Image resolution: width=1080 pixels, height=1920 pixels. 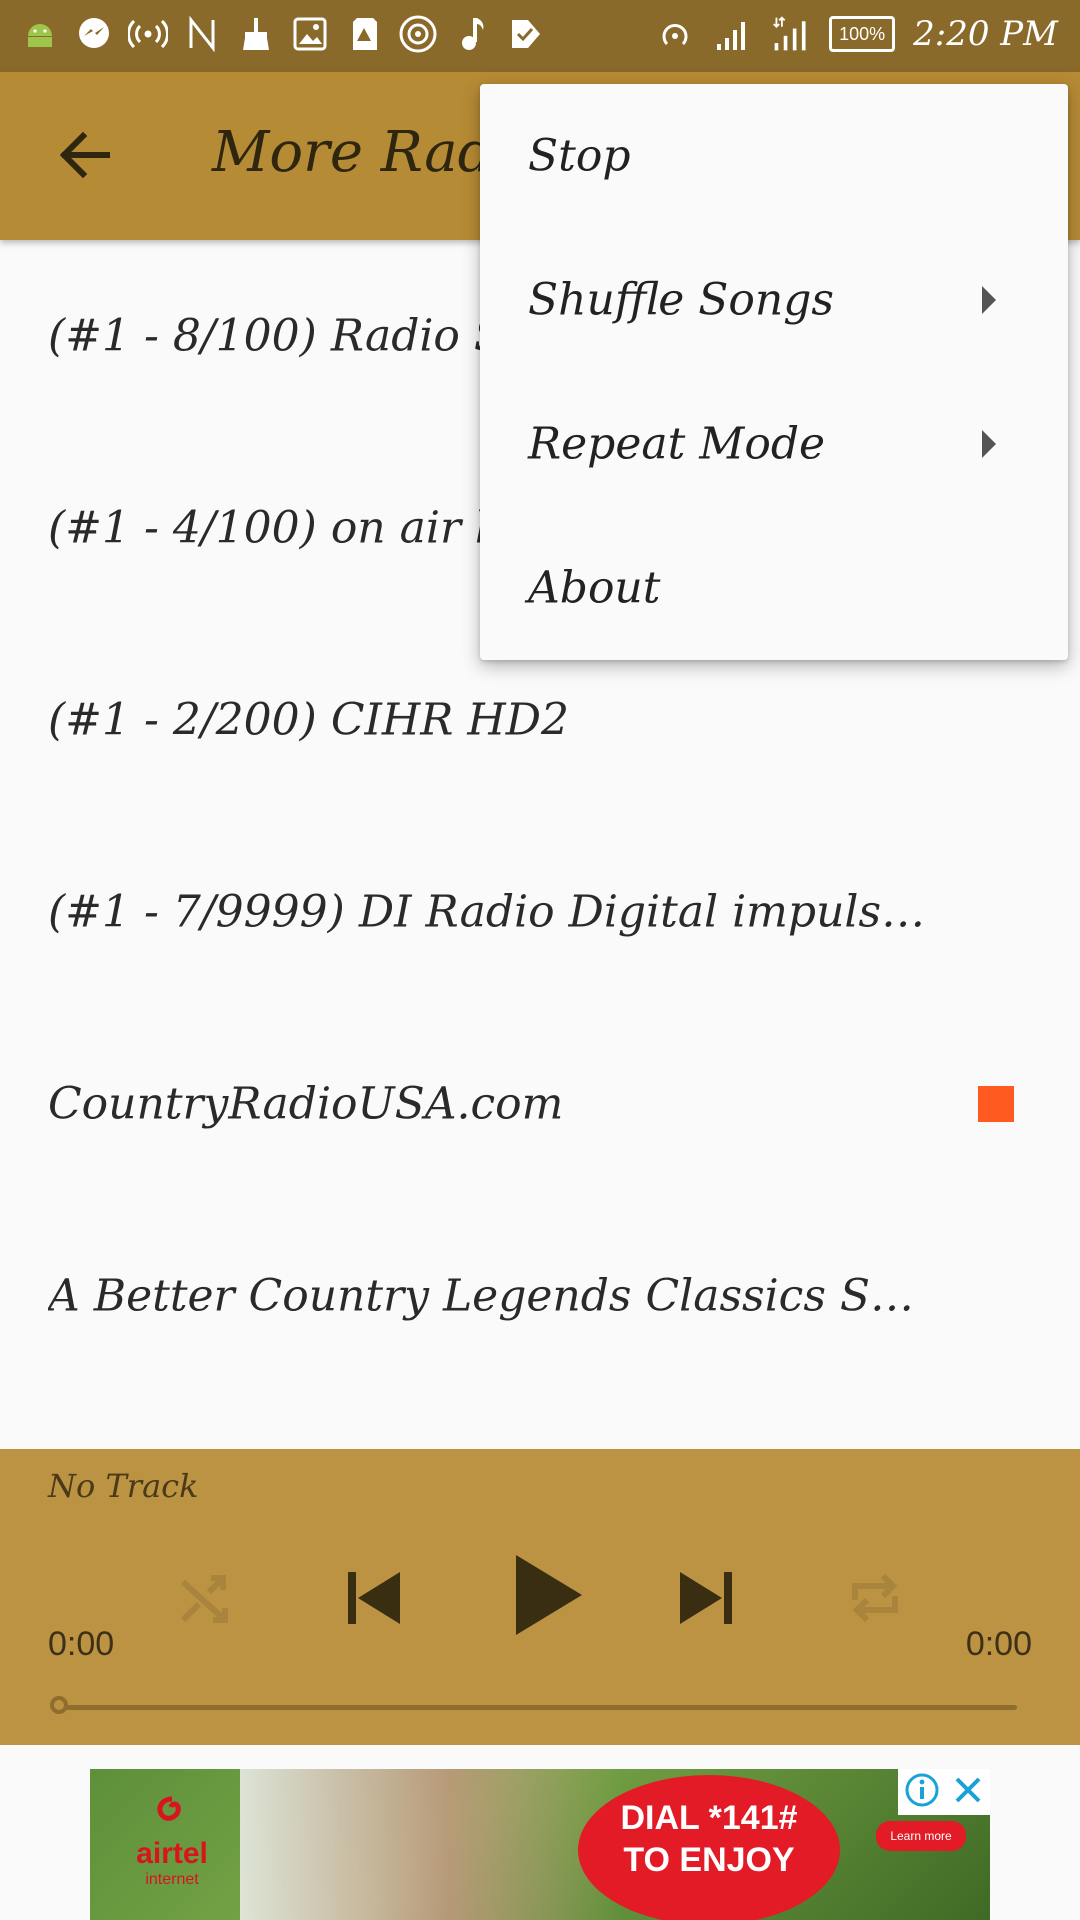 What do you see at coordinates (418, 34) in the screenshot?
I see `podcast-icon` at bounding box center [418, 34].